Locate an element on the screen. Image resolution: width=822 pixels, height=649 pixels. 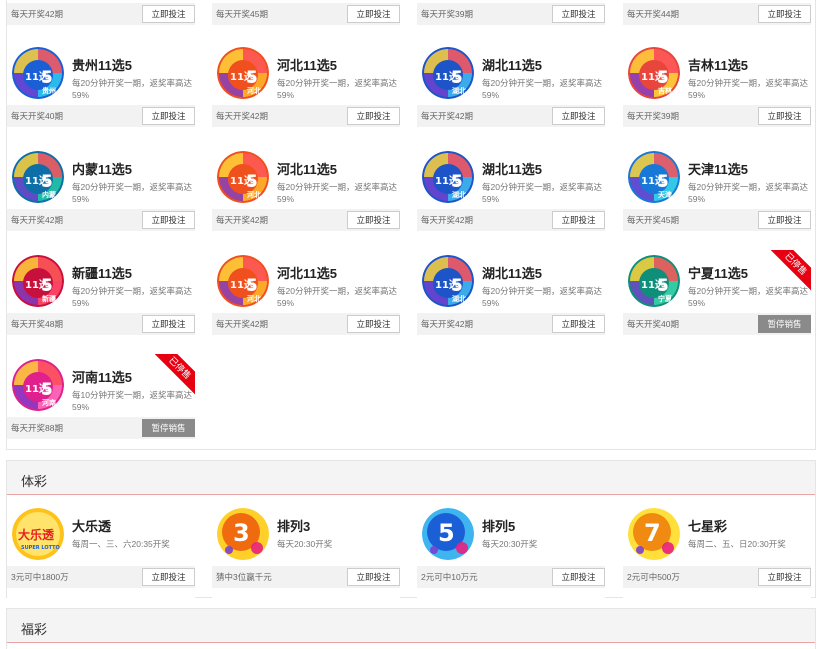
lottery-name: 新疆11选5 is located at coordinates (102, 272).